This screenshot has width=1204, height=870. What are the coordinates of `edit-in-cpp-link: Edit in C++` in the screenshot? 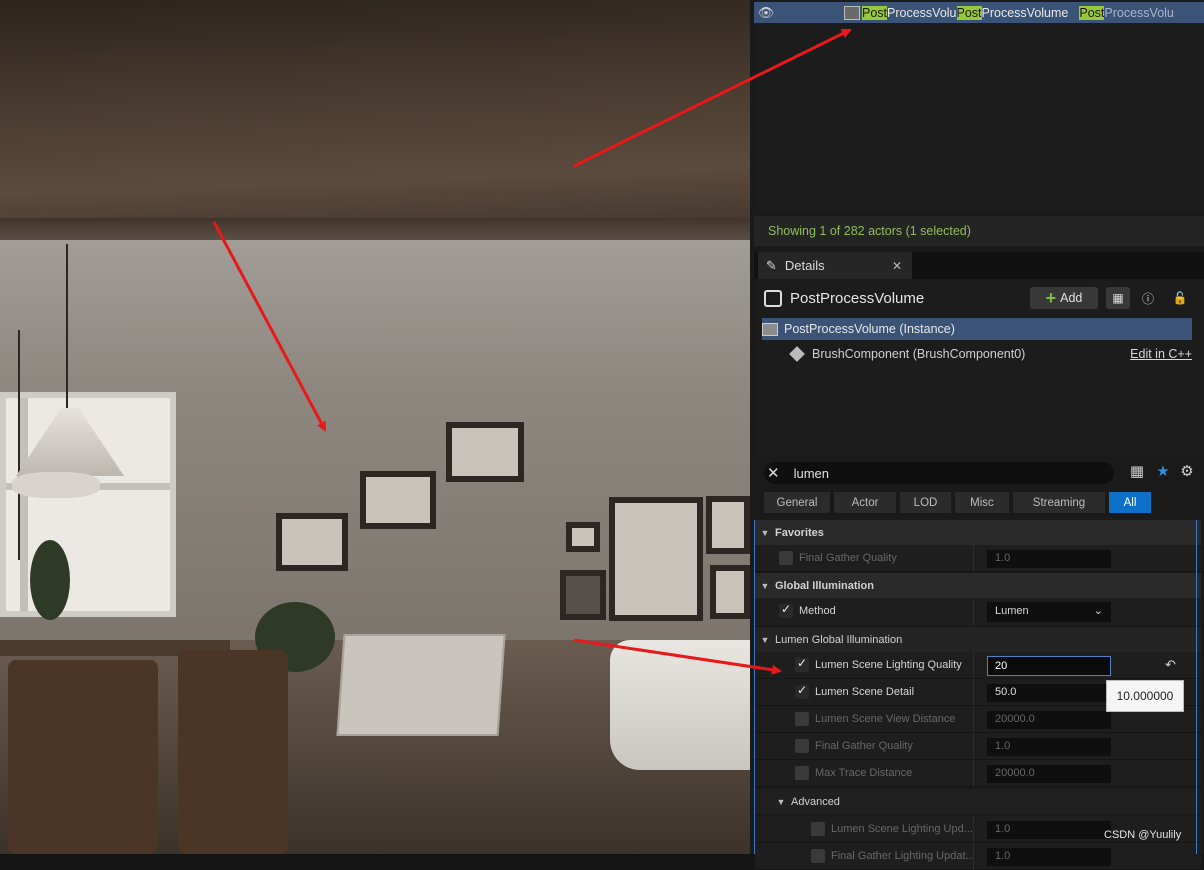 It's located at (1161, 354).